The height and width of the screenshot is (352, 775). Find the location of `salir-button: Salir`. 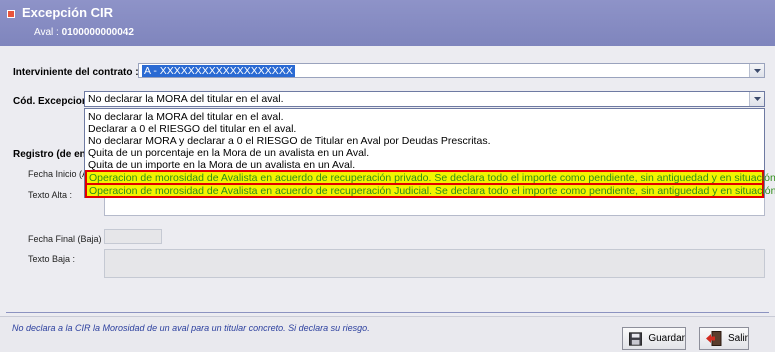

salir-button: Salir is located at coordinates (724, 338).